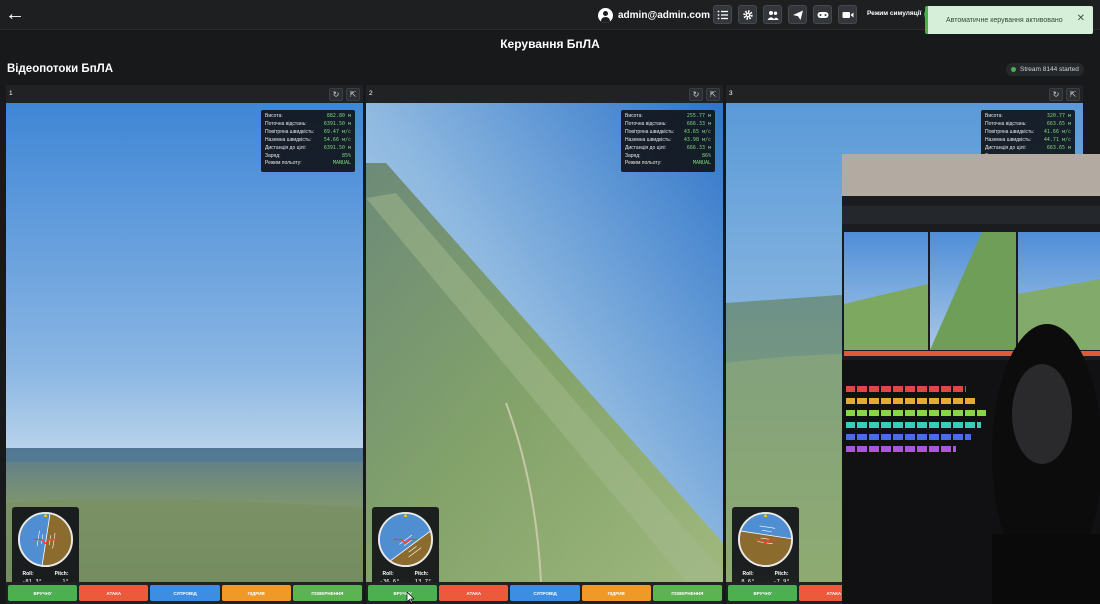 The width and height of the screenshot is (1100, 604). Describe the element at coordinates (341, 163) in the screenshot. I see `telemetry-value: MANUAL` at that location.